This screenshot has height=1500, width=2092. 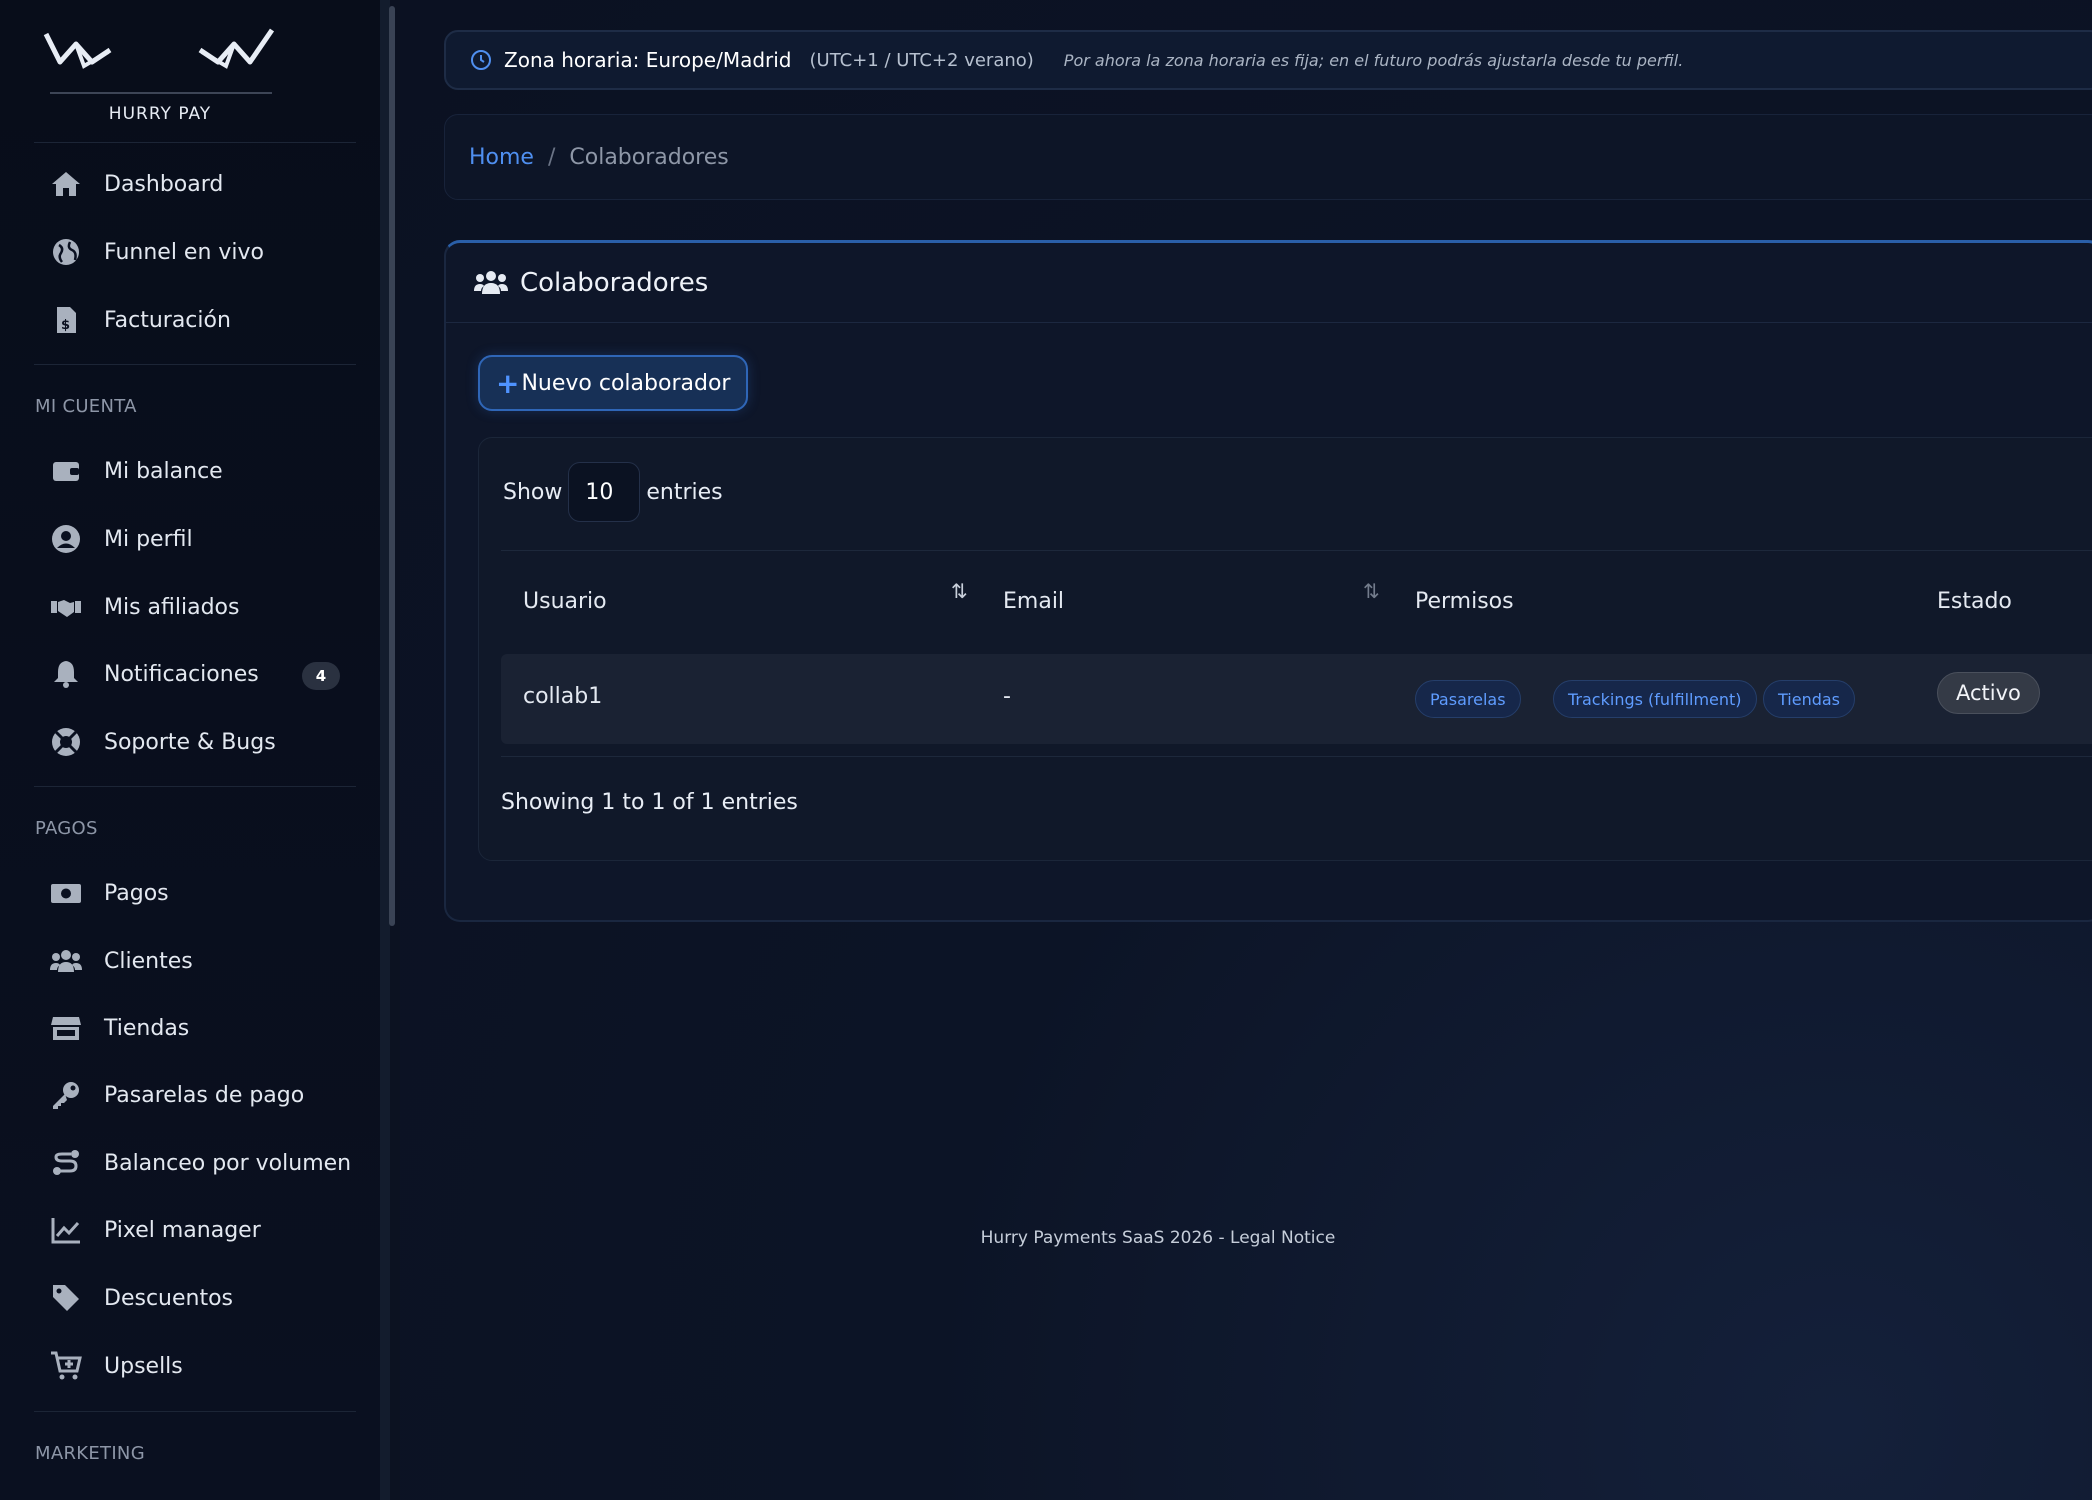 I want to click on sidebar-item-tiendas: Tiendas, so click(x=195, y=1028).